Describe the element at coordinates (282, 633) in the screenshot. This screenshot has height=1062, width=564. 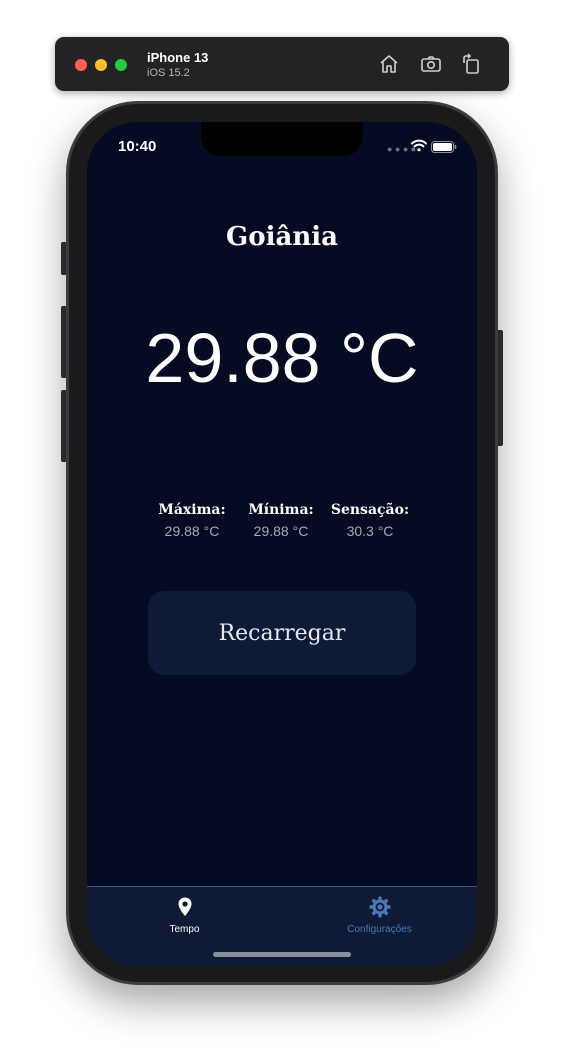
I see `reload-button: Recarregar` at that location.